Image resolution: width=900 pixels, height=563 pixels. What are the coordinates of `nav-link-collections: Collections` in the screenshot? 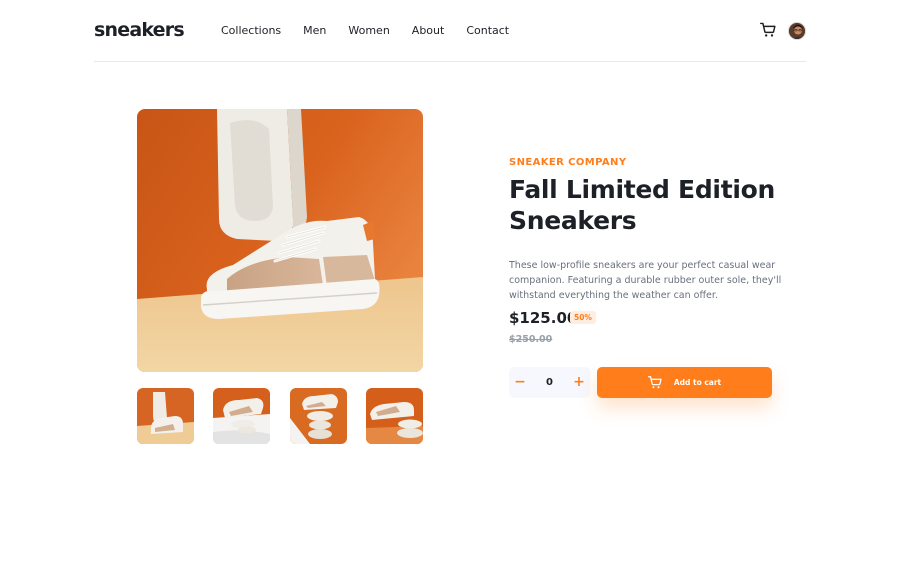 It's located at (251, 30).